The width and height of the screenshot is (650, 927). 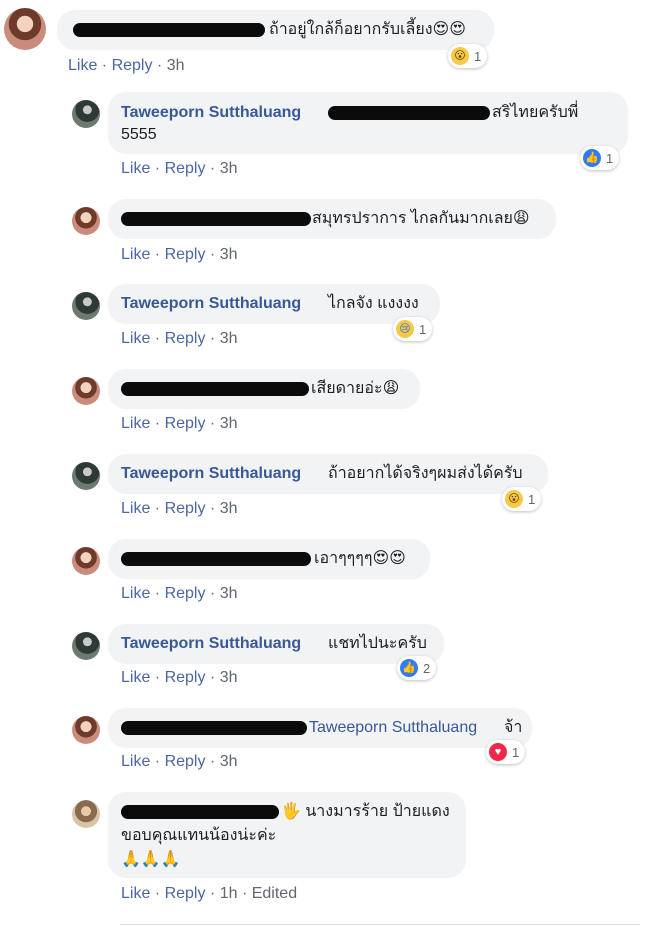 I want to click on comment-bubble: เอาๆๆๆๆ😍😍, so click(x=269, y=559).